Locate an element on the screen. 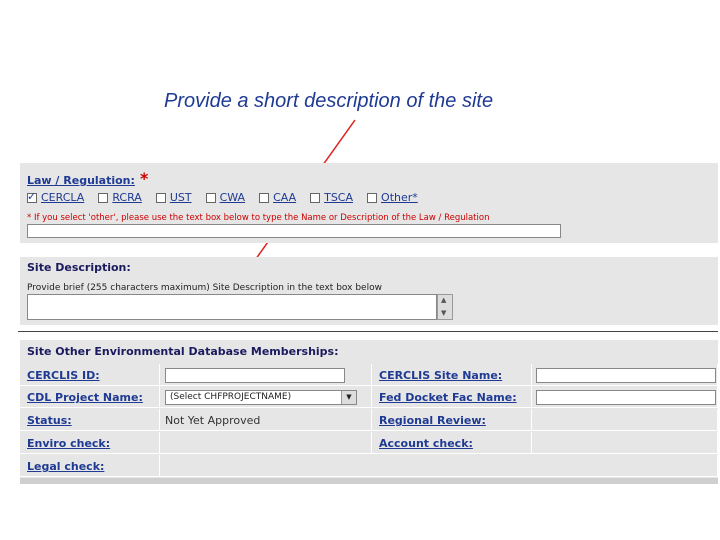 This screenshot has width=720, height=540. memberships-row-cerclis: CERCLIS ID: CERCLIS Site Name: is located at coordinates (369, 375).